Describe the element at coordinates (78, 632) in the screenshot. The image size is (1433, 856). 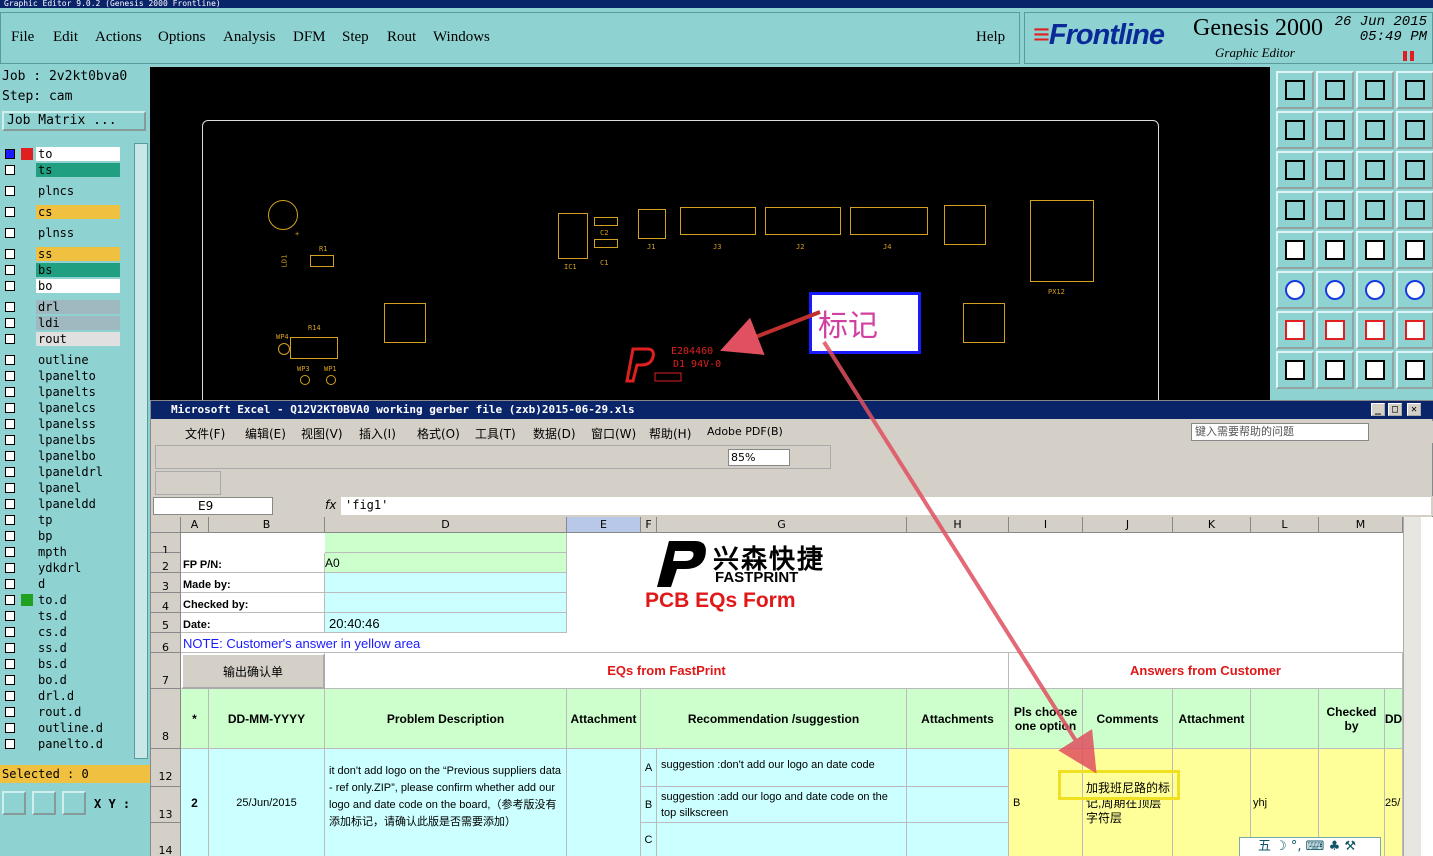
I see `layer-name: cs.d` at that location.